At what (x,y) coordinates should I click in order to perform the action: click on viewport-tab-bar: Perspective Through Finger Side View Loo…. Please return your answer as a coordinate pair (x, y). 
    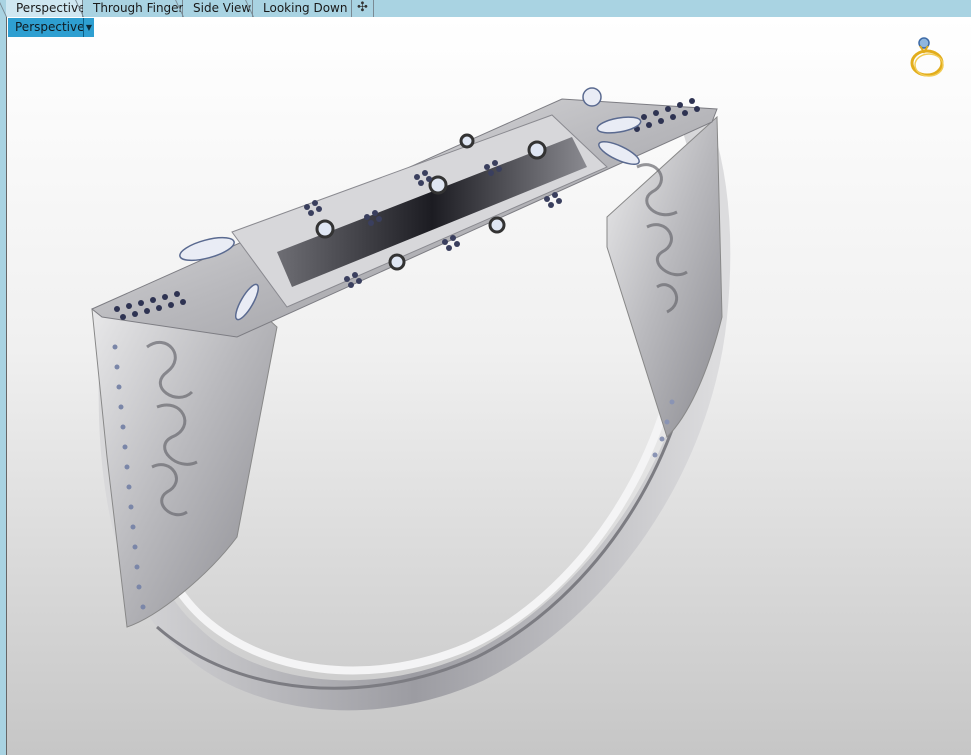
    Looking at the image, I should click on (485, 8).